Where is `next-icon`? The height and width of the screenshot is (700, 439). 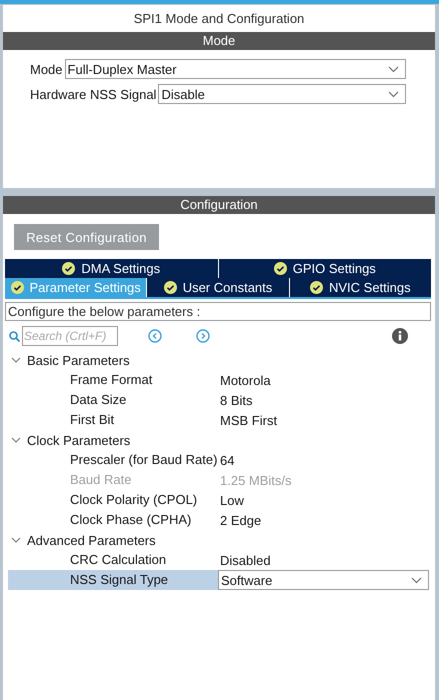 next-icon is located at coordinates (203, 336).